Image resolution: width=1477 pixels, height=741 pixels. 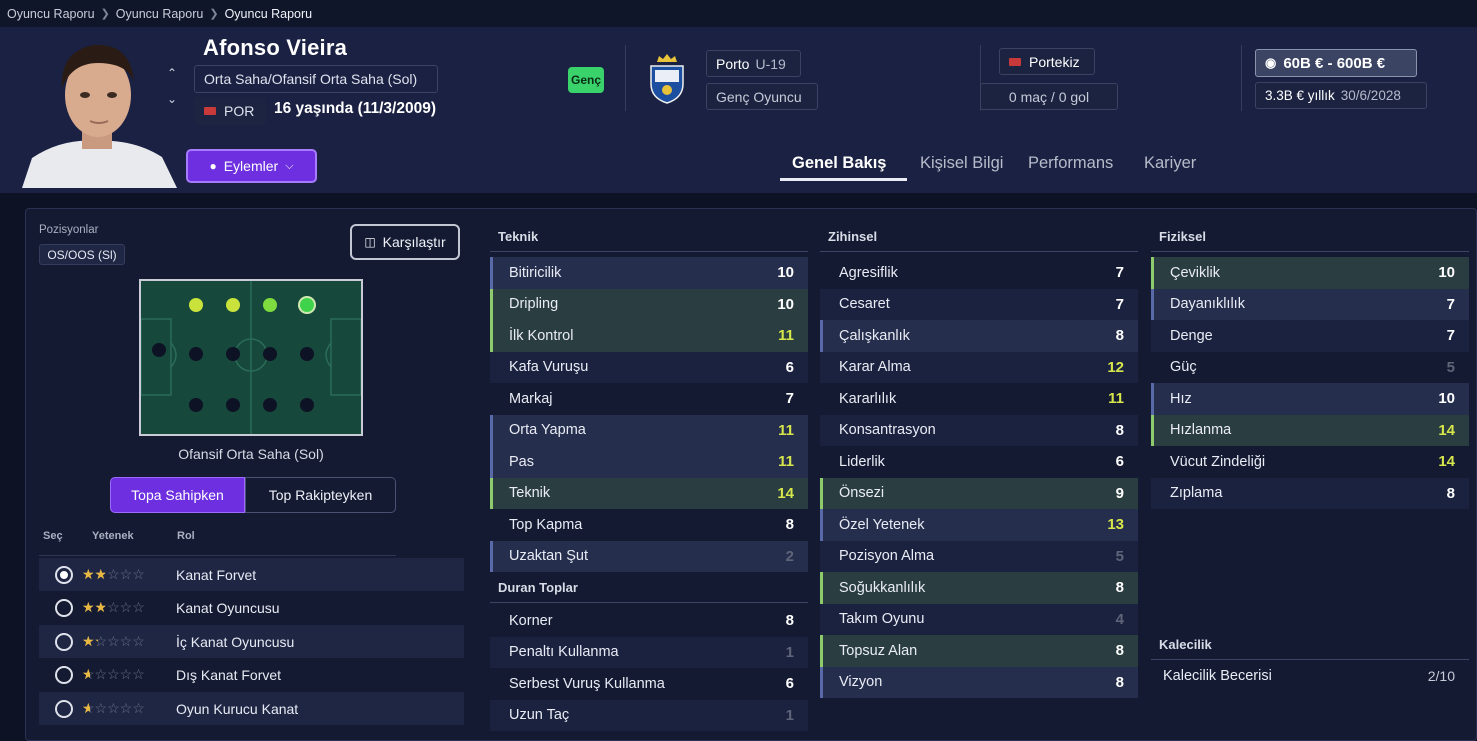 I want to click on nation-team-chip: Portekiz, so click(x=1047, y=61).